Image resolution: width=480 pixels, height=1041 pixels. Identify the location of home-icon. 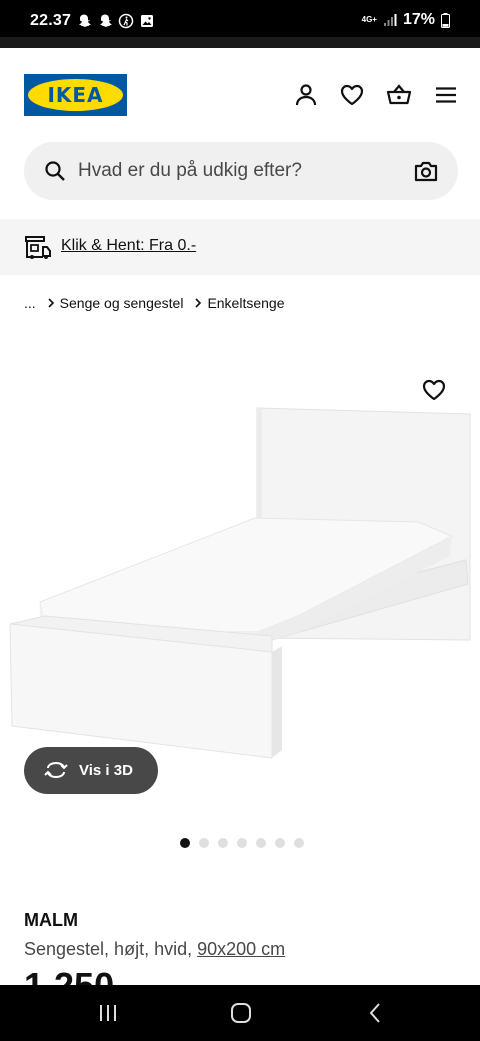
(241, 1013).